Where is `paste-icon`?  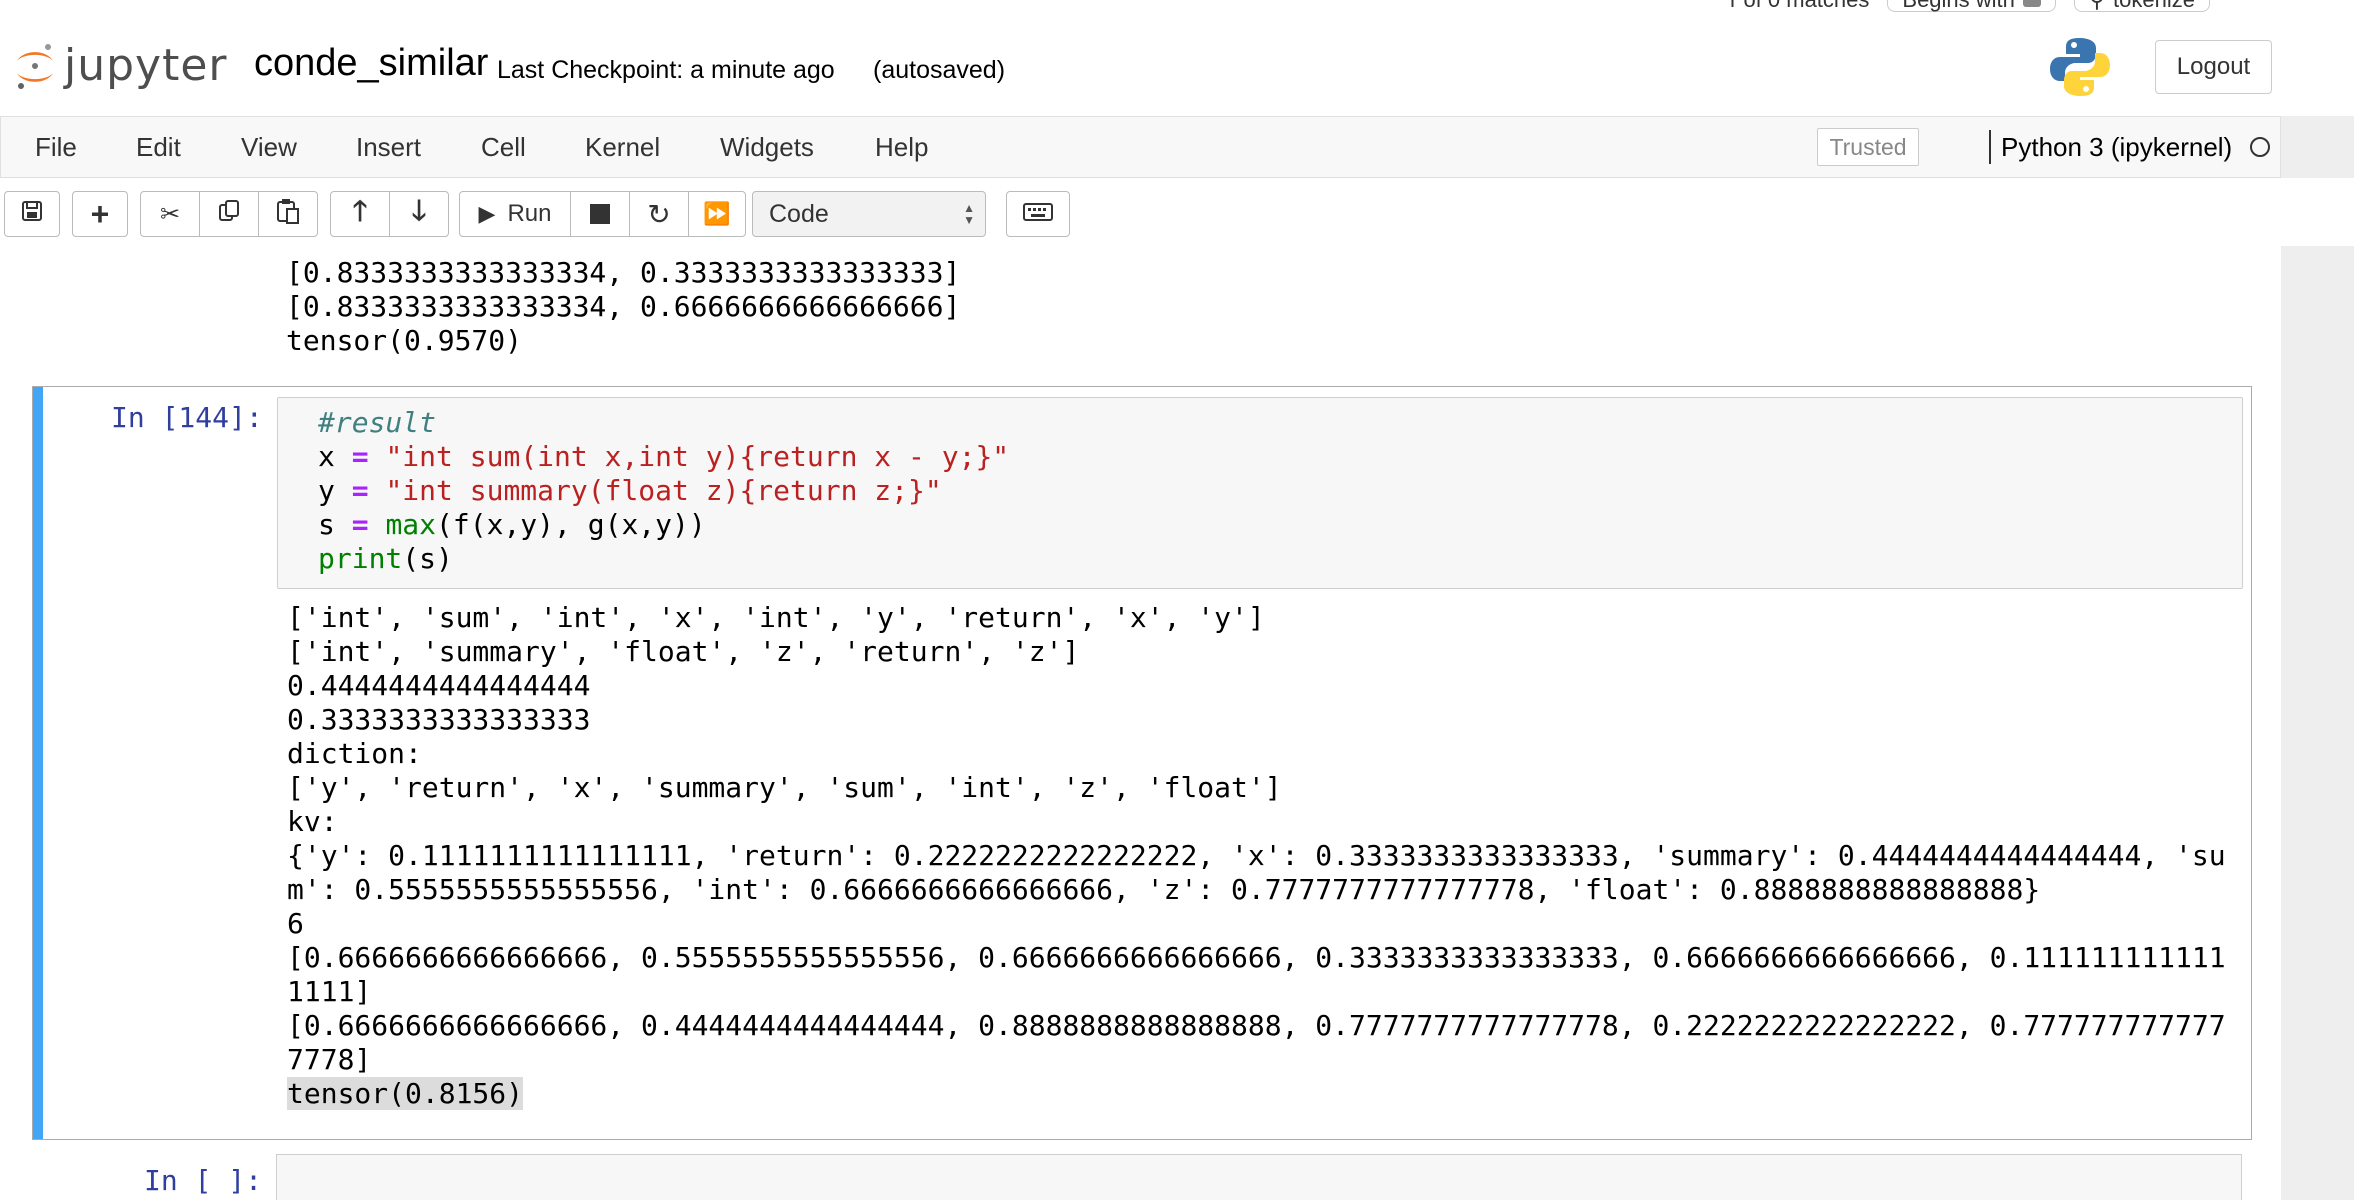
paste-icon is located at coordinates (288, 214).